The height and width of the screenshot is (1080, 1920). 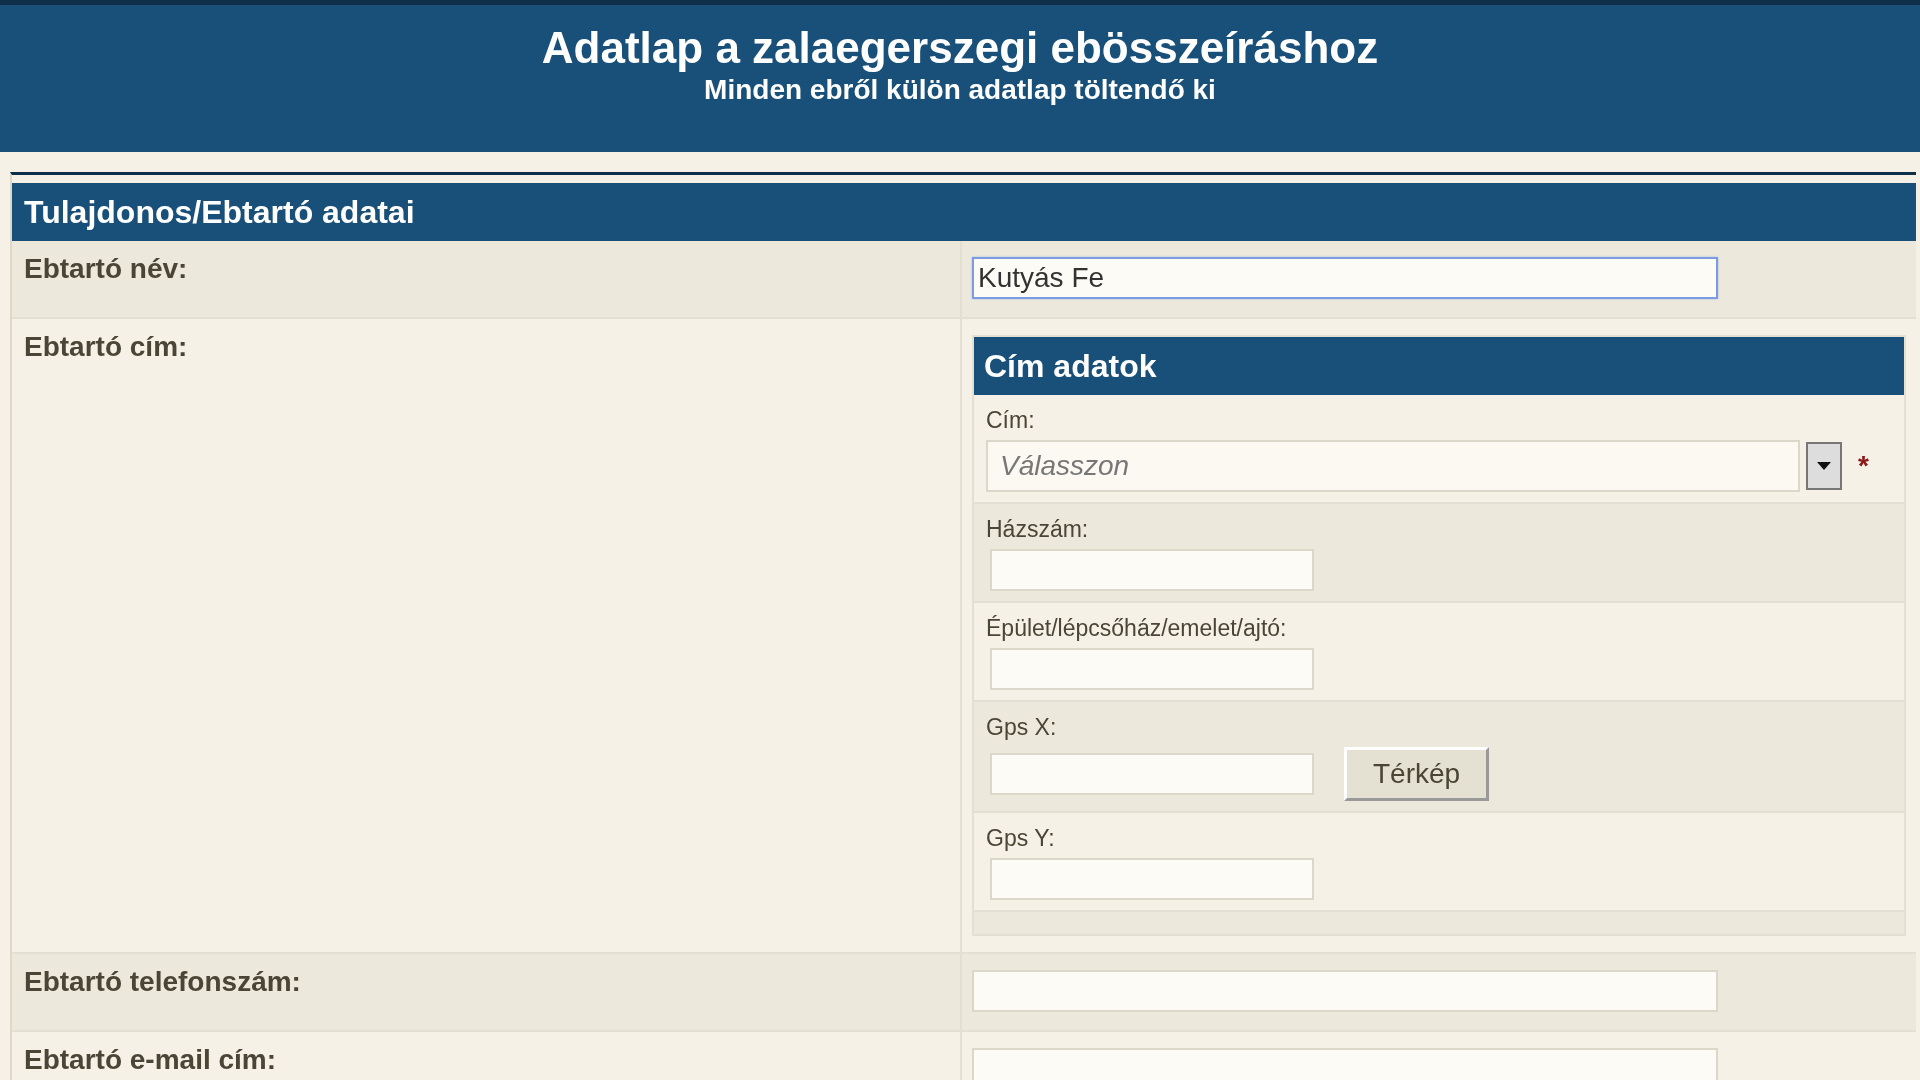 What do you see at coordinates (1011, 420) in the screenshot?
I see `field-label: Cím:` at bounding box center [1011, 420].